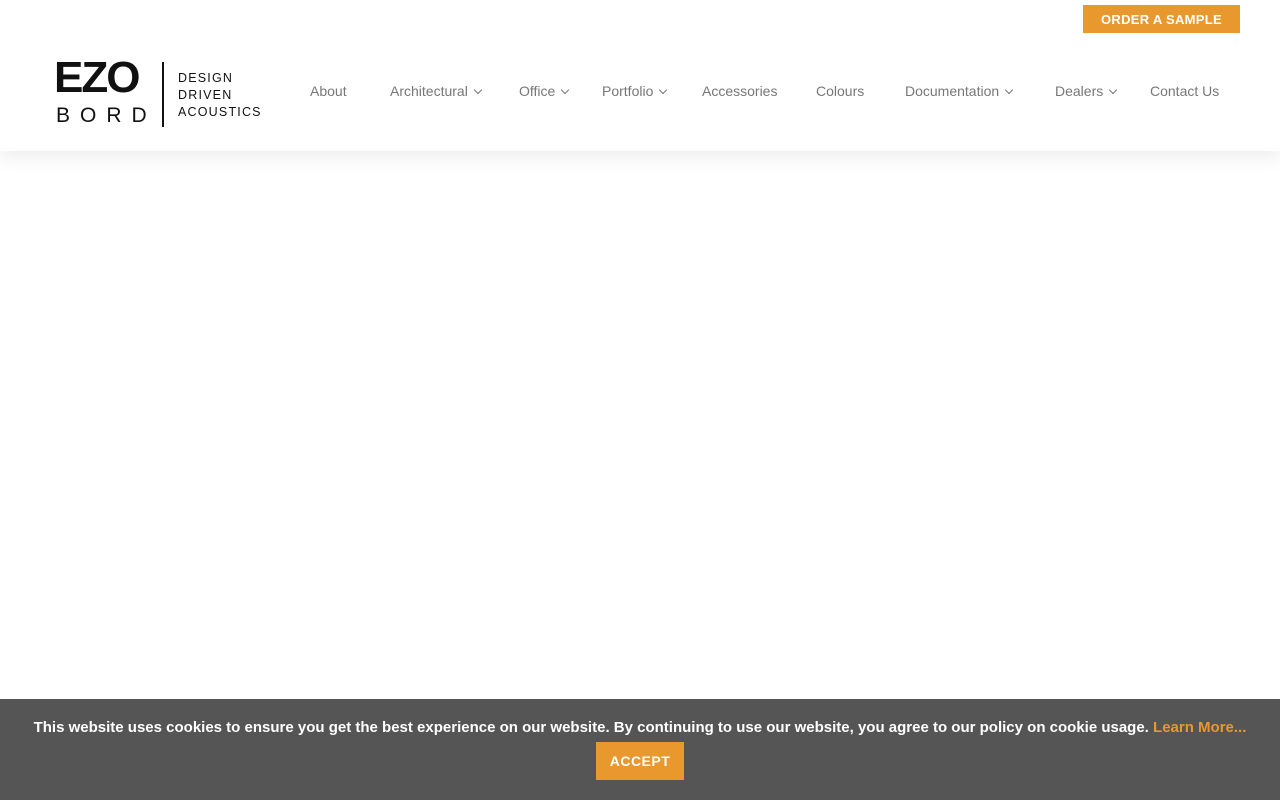  I want to click on nav-item-portfolio: Portfolio, so click(635, 91).